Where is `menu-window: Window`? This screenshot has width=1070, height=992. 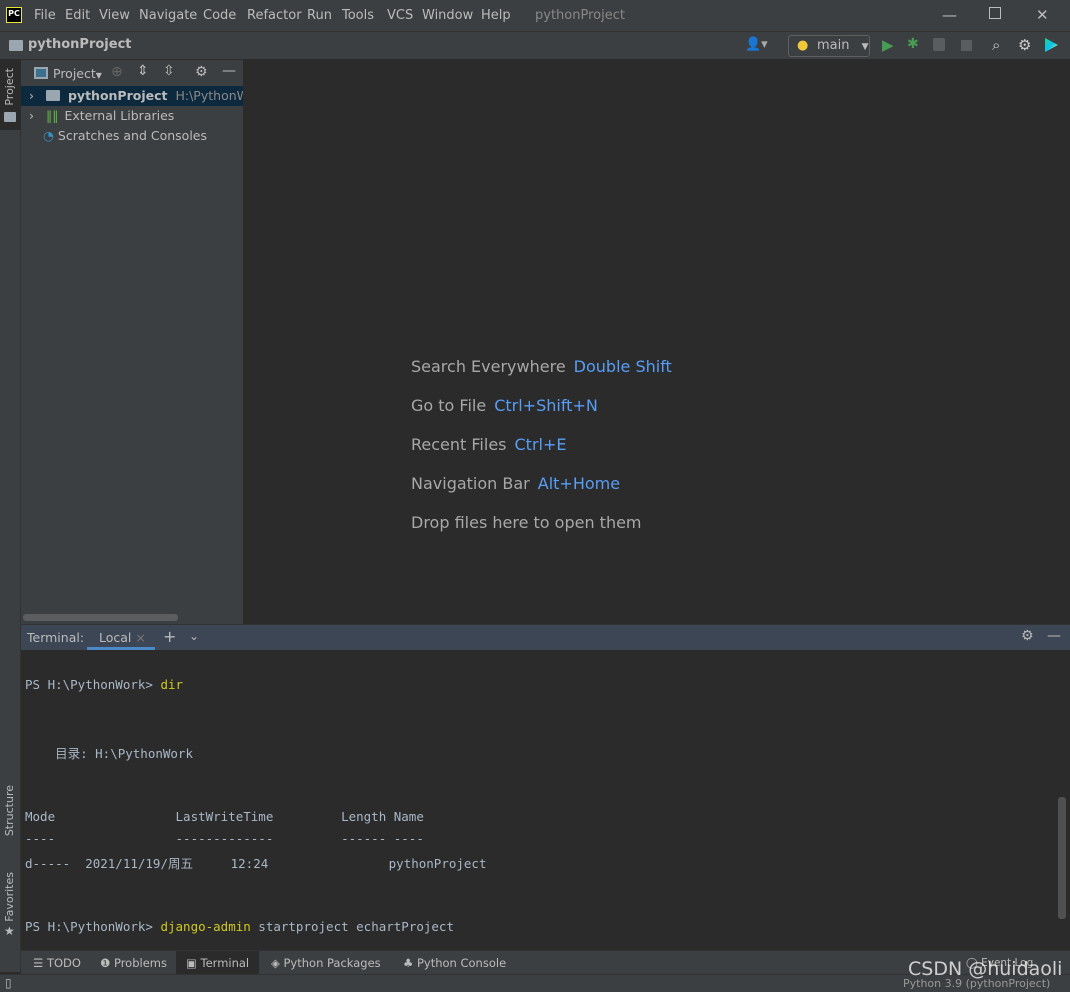 menu-window: Window is located at coordinates (447, 15).